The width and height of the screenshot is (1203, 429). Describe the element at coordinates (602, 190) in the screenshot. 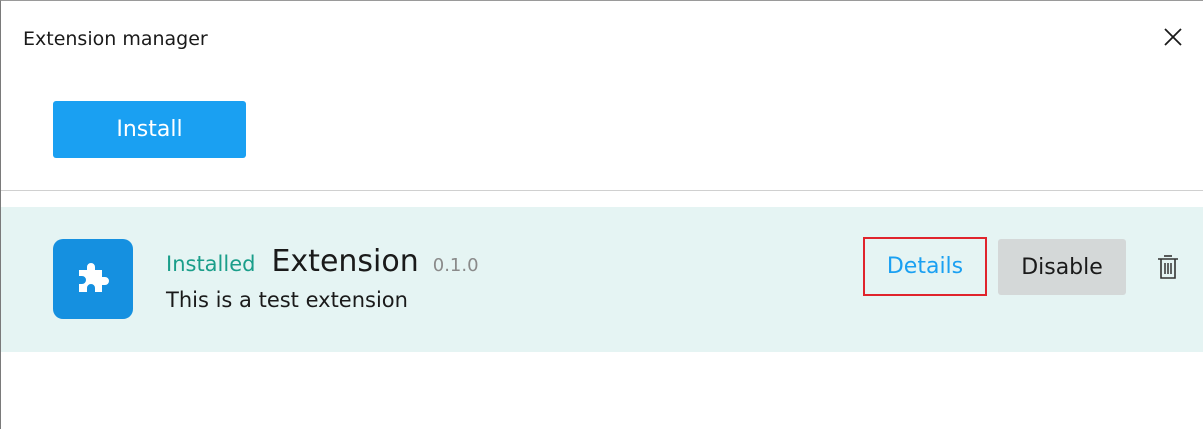

I see `divider` at that location.